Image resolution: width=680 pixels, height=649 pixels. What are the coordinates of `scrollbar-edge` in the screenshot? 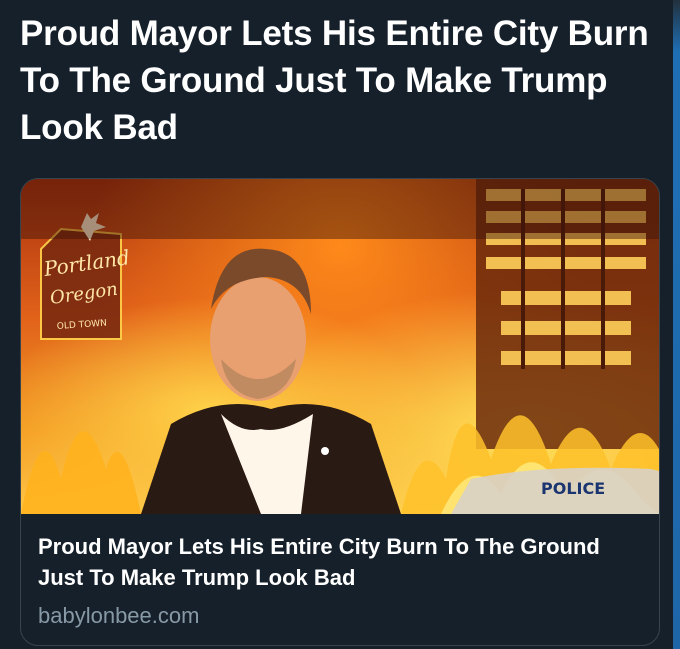 It's located at (676, 324).